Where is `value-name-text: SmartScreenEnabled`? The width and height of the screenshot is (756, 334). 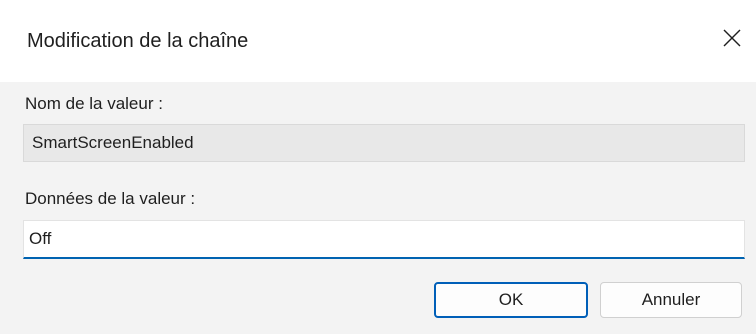
value-name-text: SmartScreenEnabled is located at coordinates (113, 142).